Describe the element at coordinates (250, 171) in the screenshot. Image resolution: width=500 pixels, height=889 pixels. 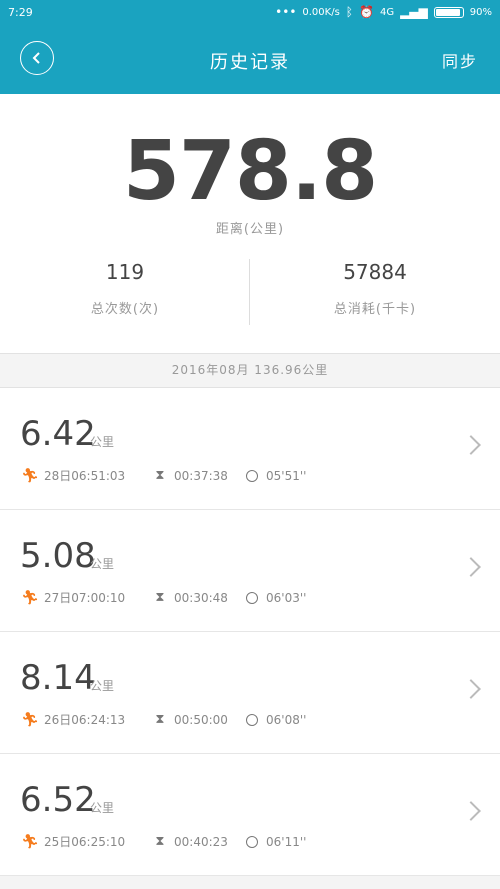
I see `total-distance: 578.8` at that location.